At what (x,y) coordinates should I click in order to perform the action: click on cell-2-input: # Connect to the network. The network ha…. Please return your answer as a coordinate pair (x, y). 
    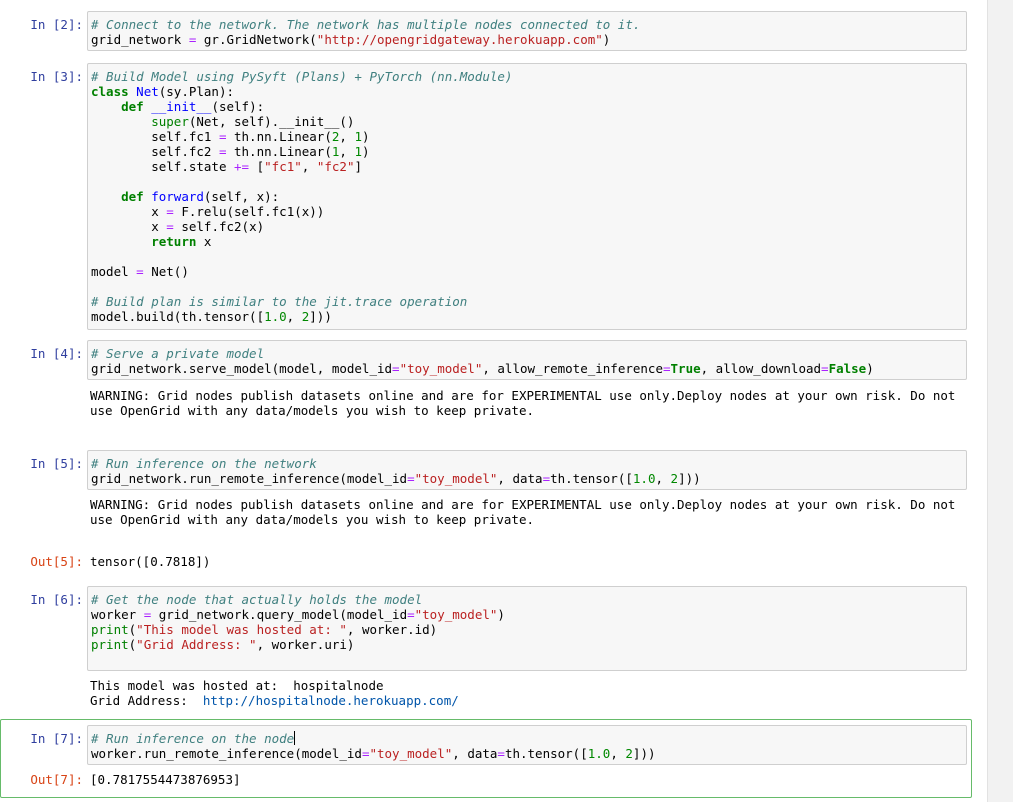
    Looking at the image, I should click on (527, 31).